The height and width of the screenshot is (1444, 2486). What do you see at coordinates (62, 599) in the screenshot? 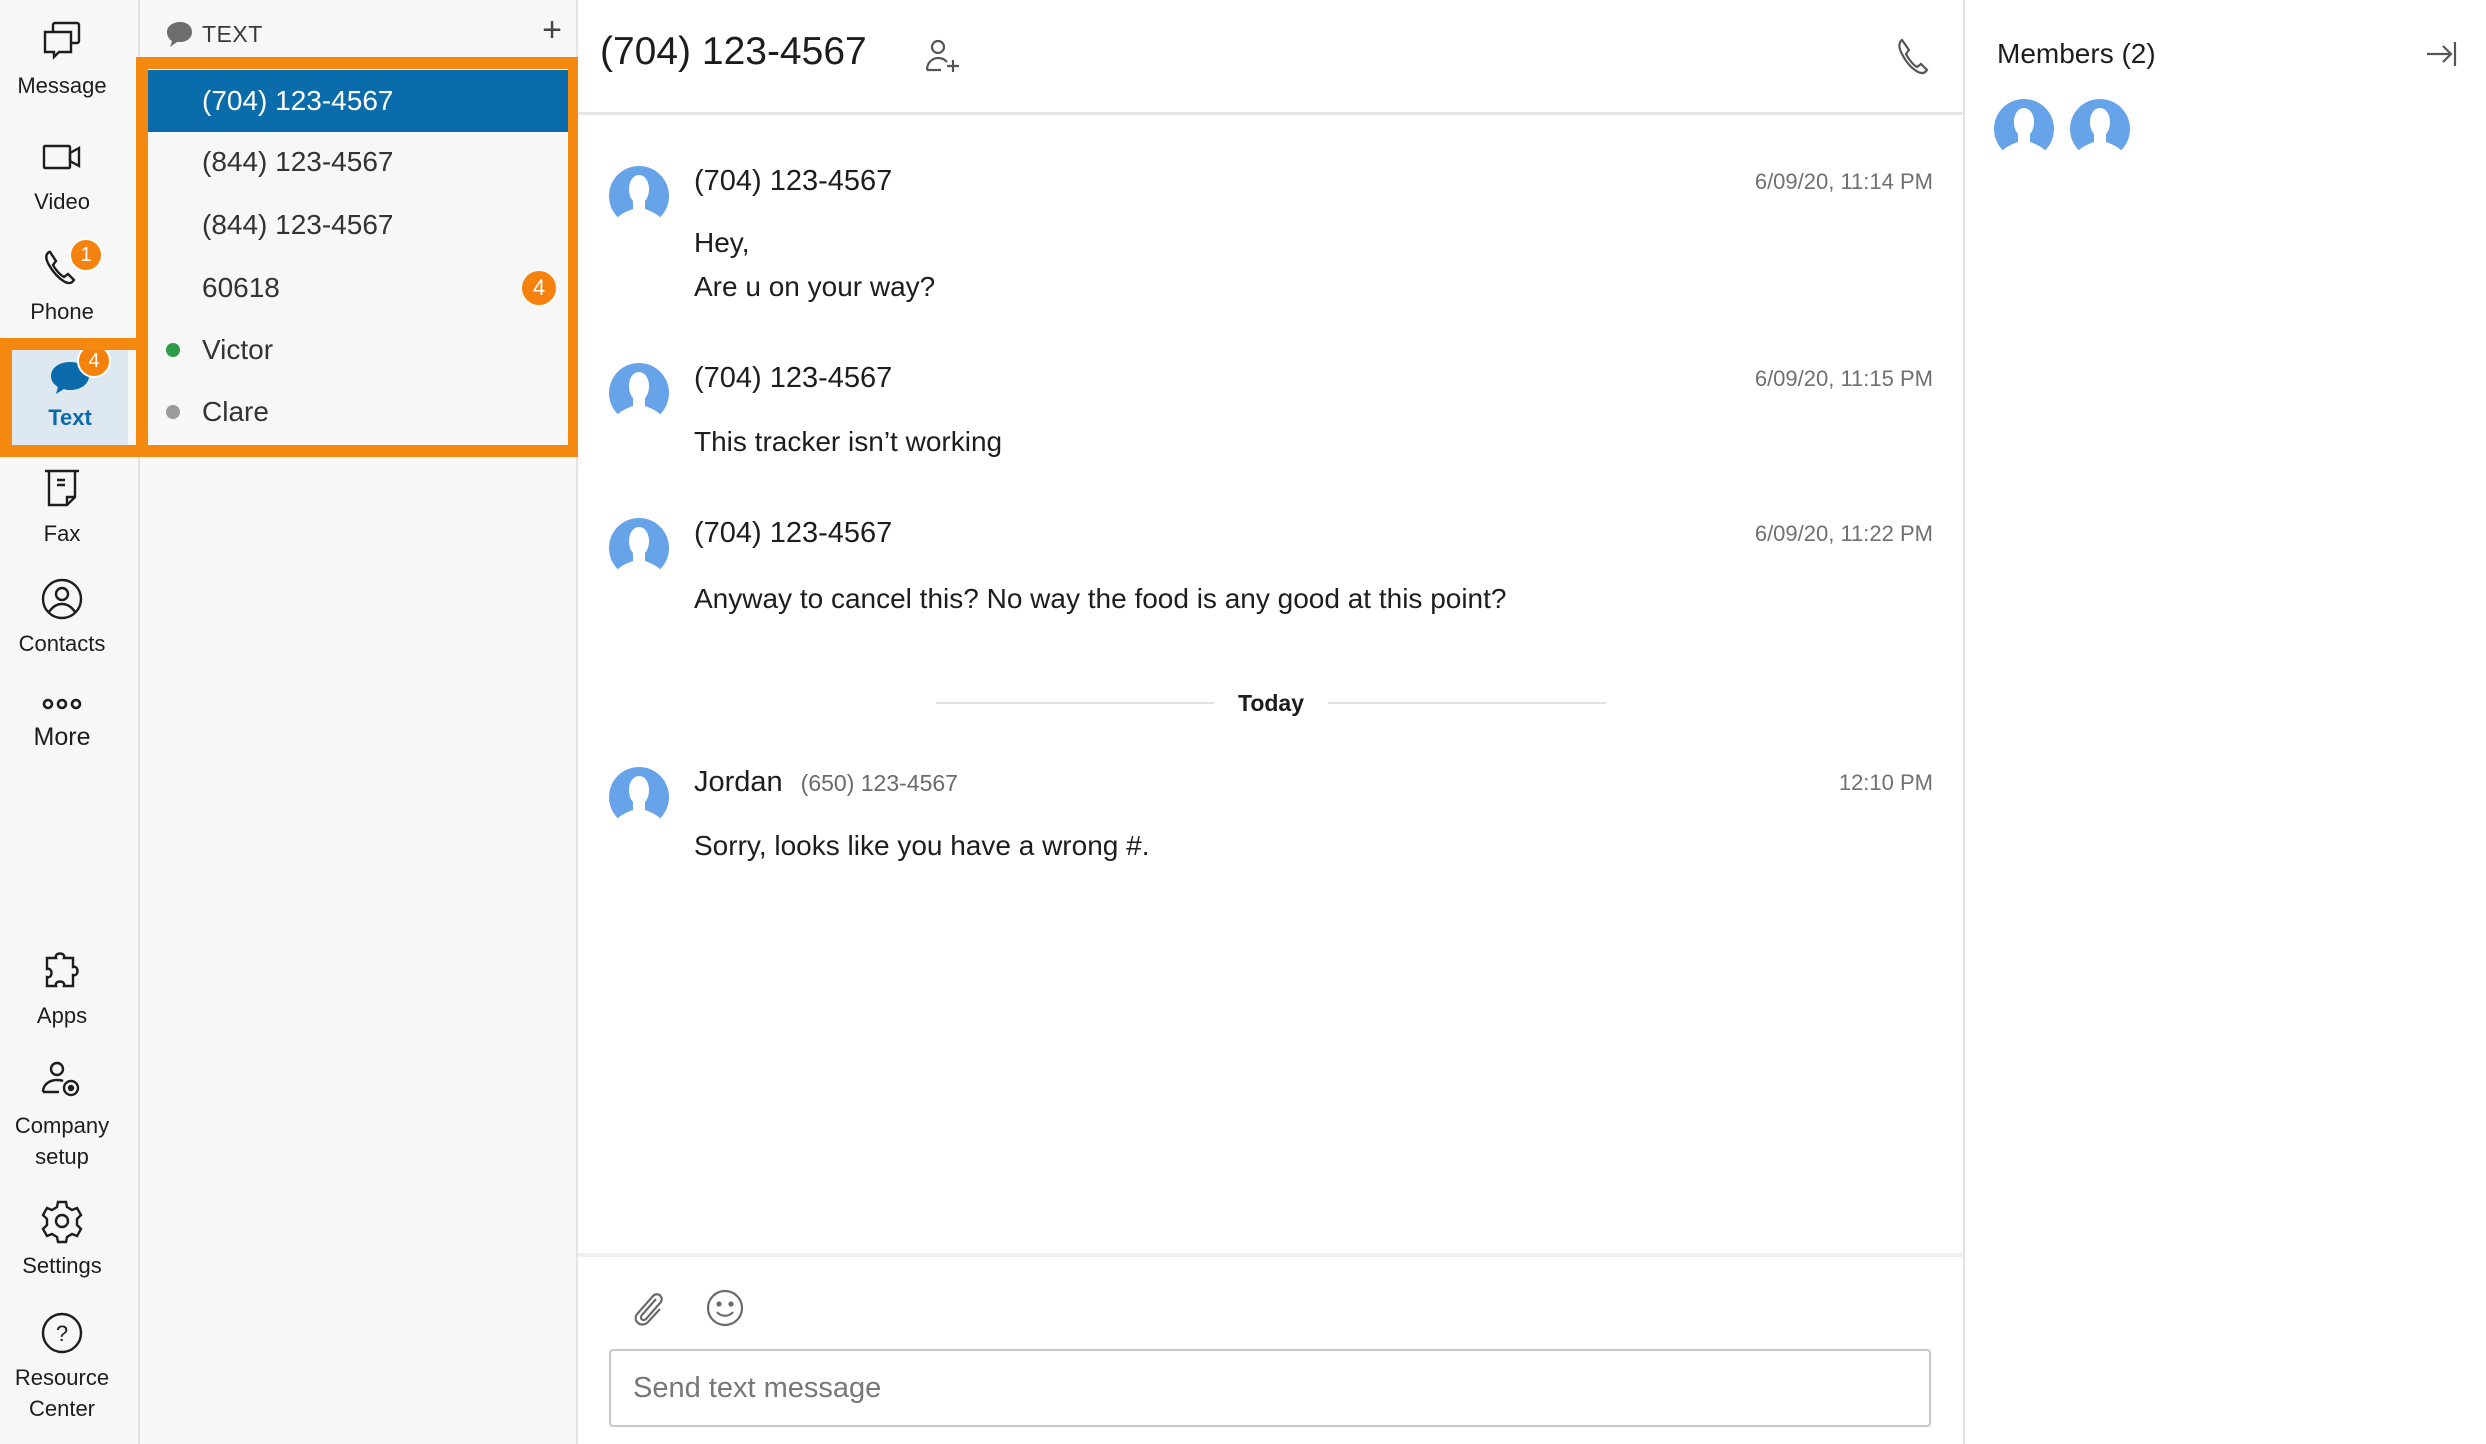
I see `contact-icon` at bounding box center [62, 599].